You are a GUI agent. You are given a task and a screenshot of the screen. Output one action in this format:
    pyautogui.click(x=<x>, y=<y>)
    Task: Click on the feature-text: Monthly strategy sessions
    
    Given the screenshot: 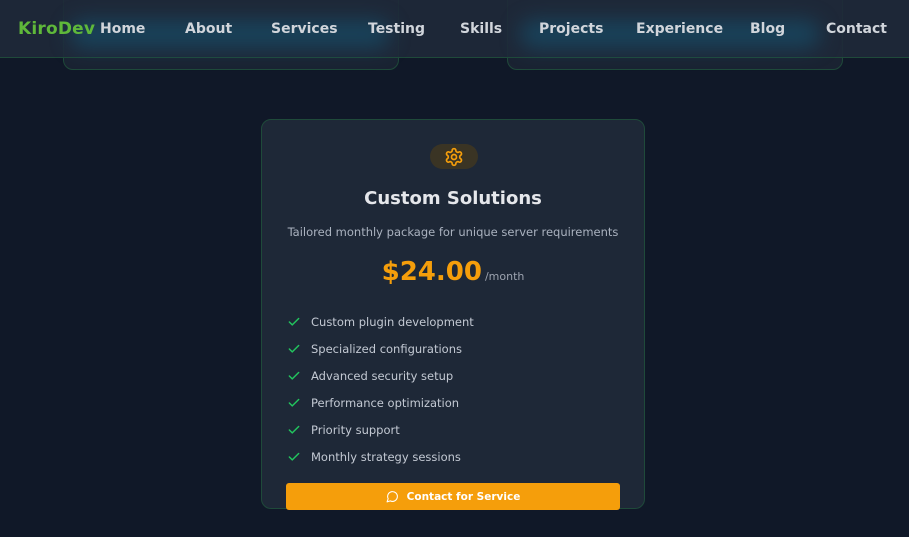 What is the action you would take?
    pyautogui.click(x=386, y=456)
    